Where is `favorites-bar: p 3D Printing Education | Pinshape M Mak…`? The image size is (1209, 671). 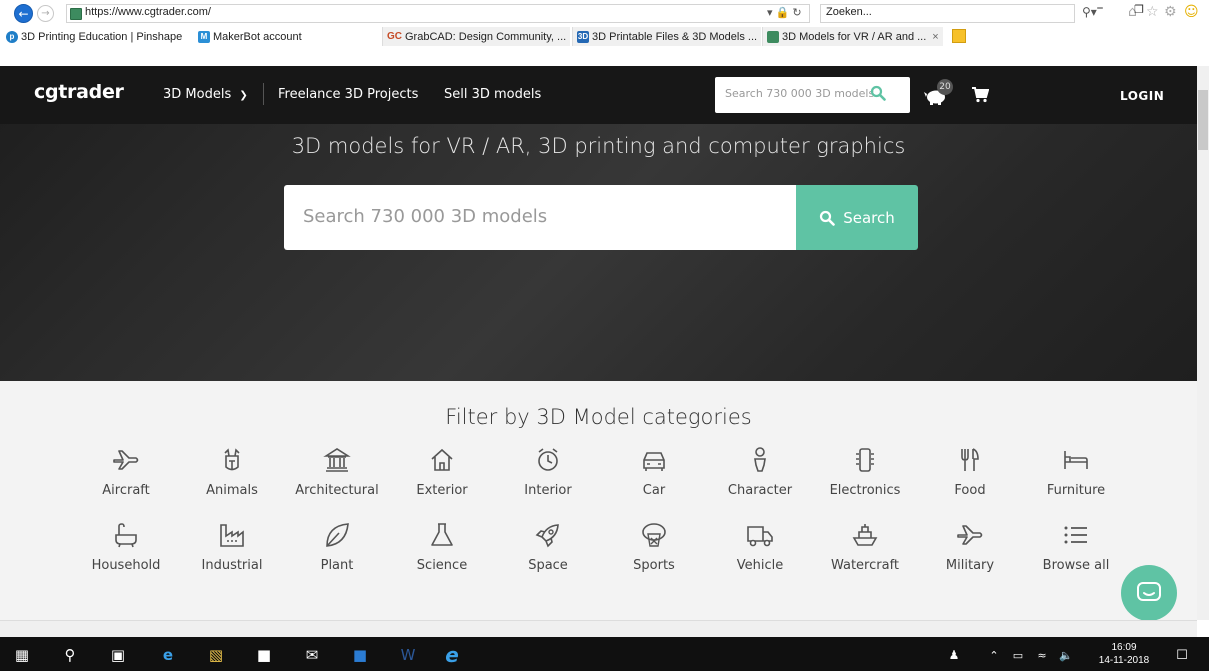 favorites-bar: p 3D Printing Education | Pinshape M Mak… is located at coordinates (604, 36).